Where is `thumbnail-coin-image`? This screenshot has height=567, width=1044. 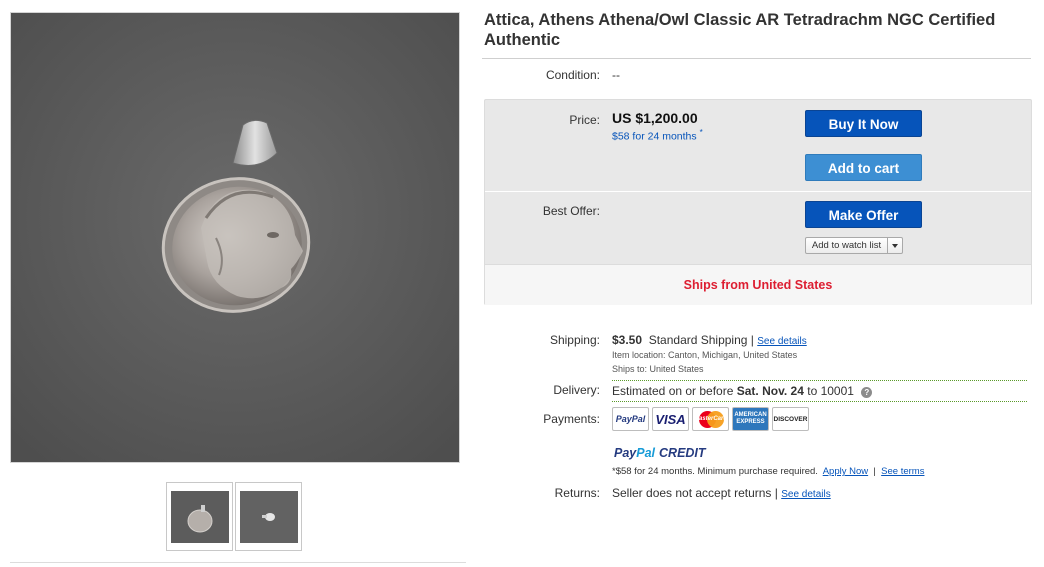
thumbnail-coin-image is located at coordinates (199, 516).